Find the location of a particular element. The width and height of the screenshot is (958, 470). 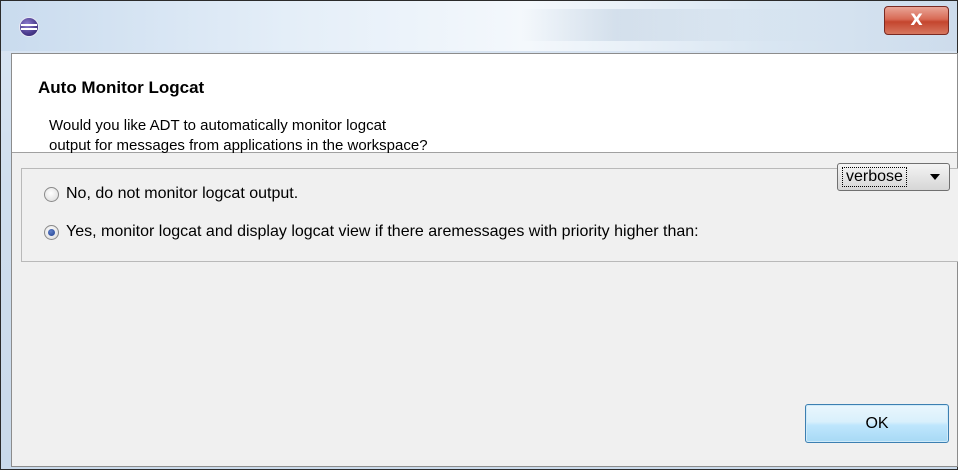

eclipse-icon is located at coordinates (29, 27).